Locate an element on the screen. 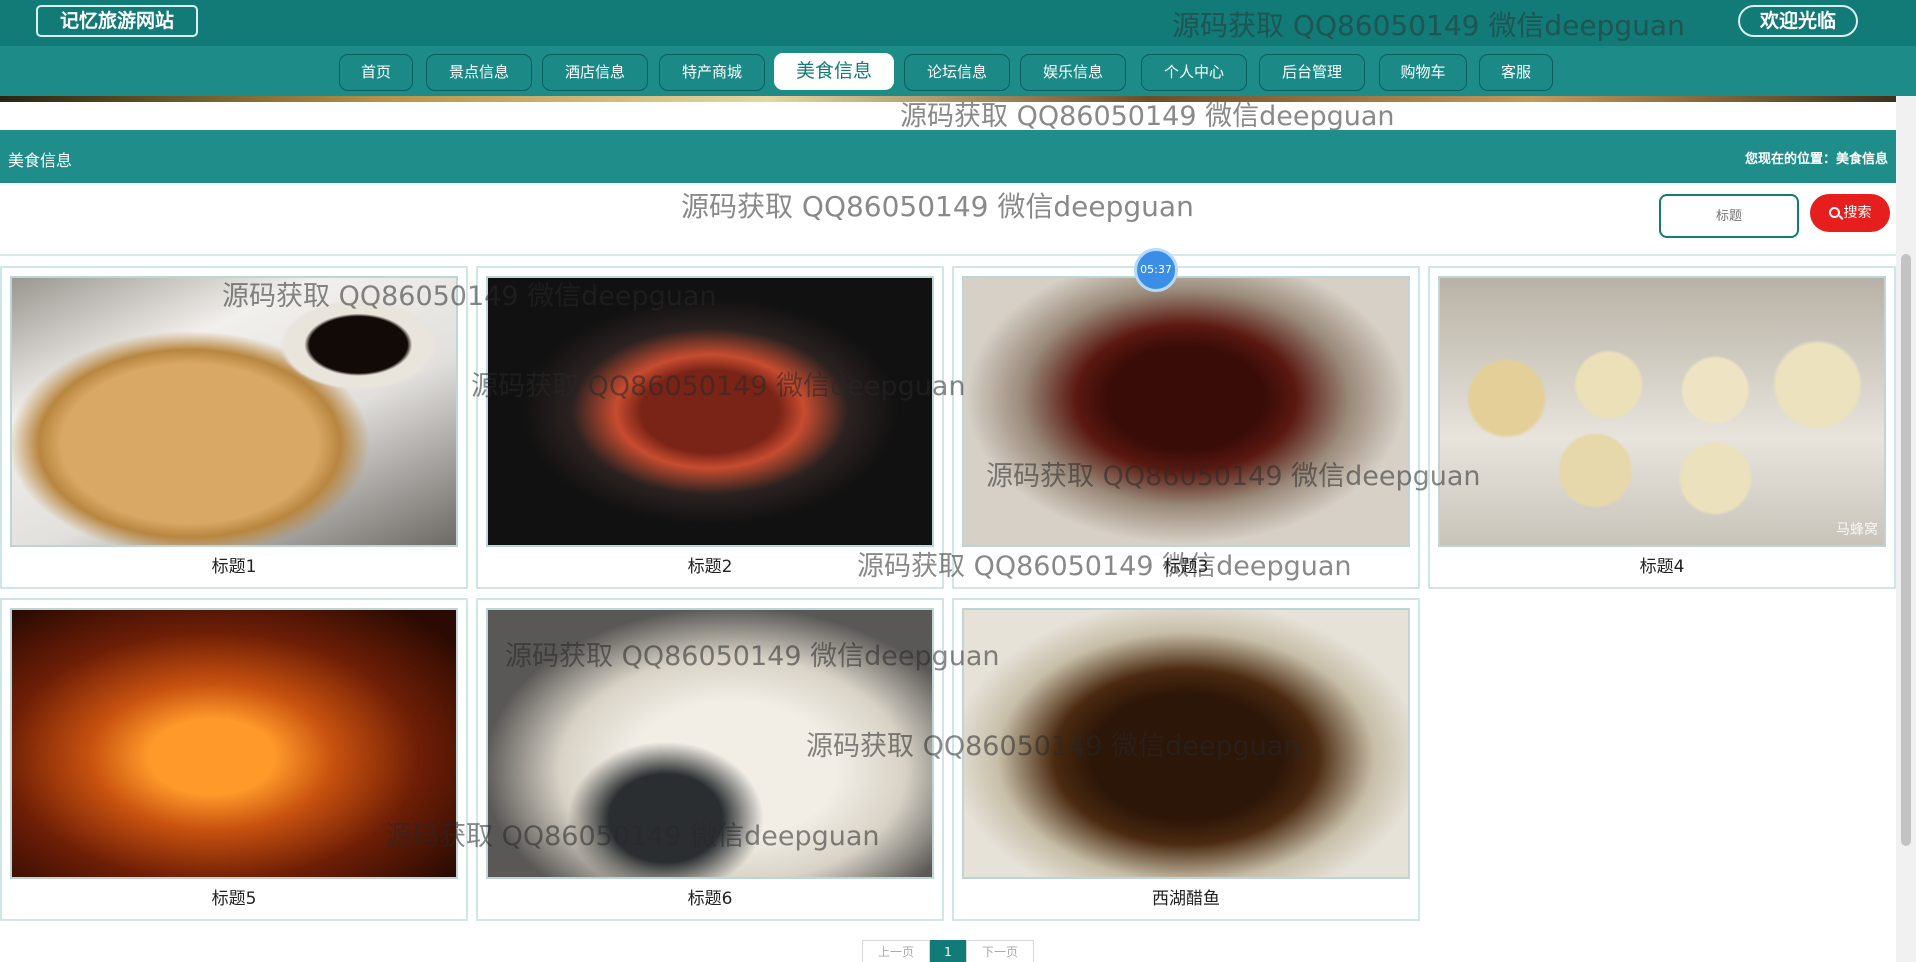 The height and width of the screenshot is (962, 1916). nav-item-attractions: 景点信息 is located at coordinates (479, 72).